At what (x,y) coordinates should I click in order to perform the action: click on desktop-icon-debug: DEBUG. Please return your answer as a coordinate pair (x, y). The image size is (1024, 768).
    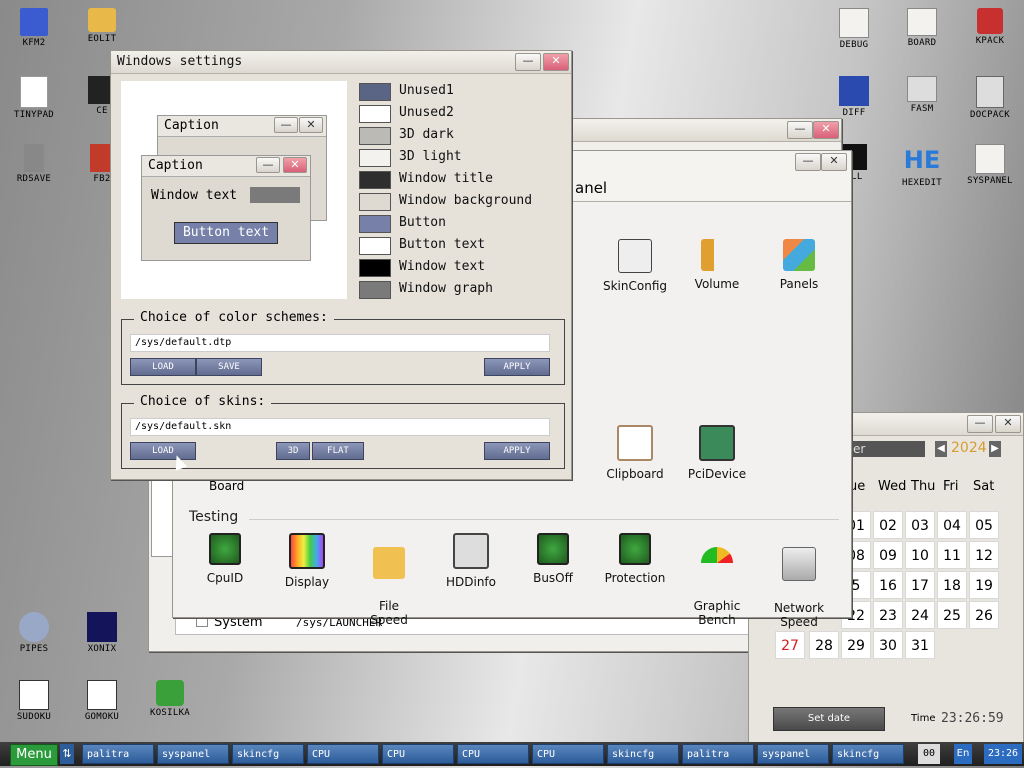
    Looking at the image, I should click on (854, 32).